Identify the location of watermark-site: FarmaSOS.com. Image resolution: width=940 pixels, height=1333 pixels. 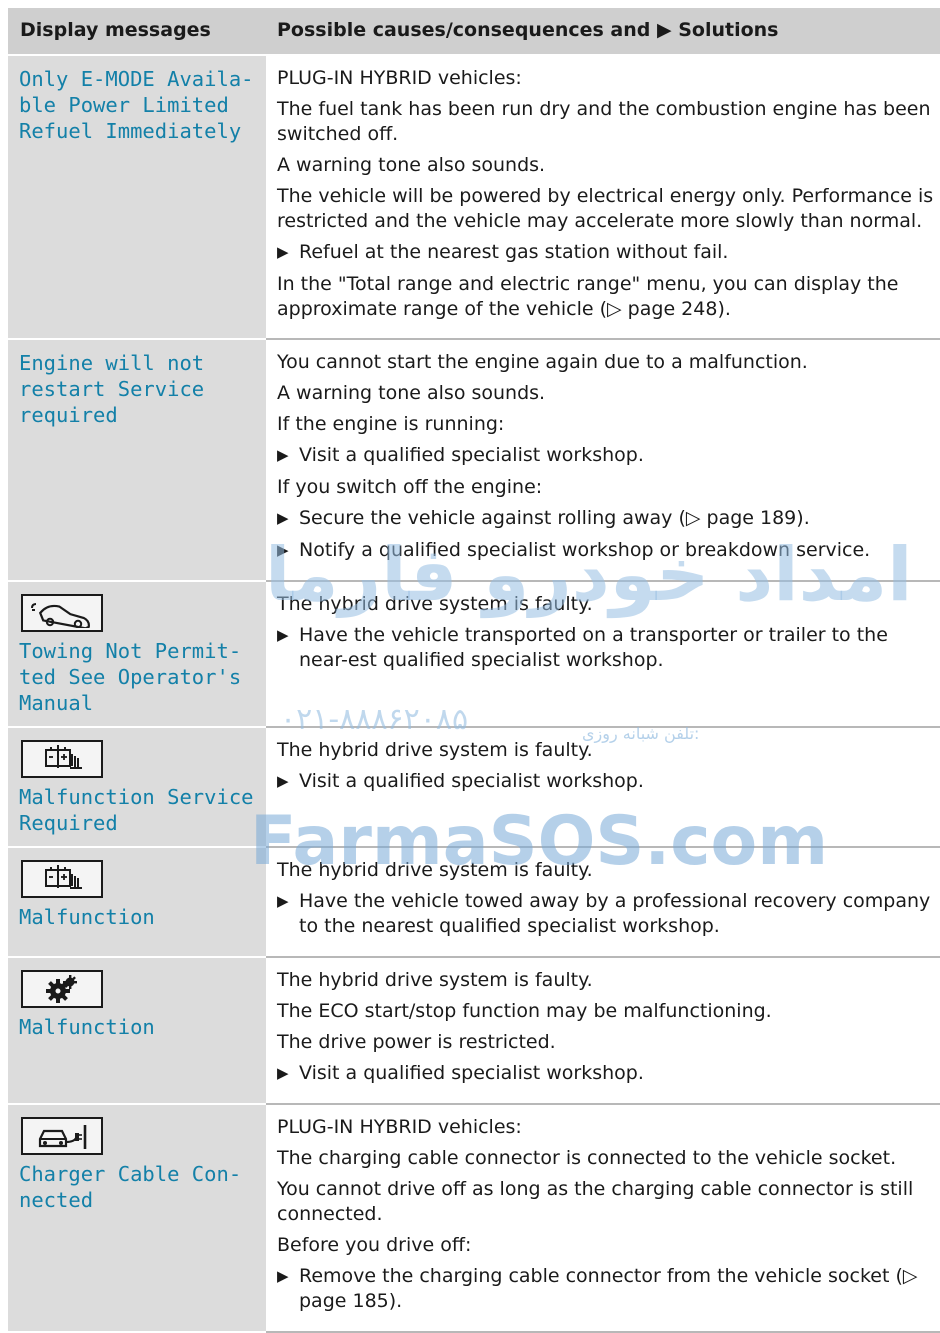
(539, 841).